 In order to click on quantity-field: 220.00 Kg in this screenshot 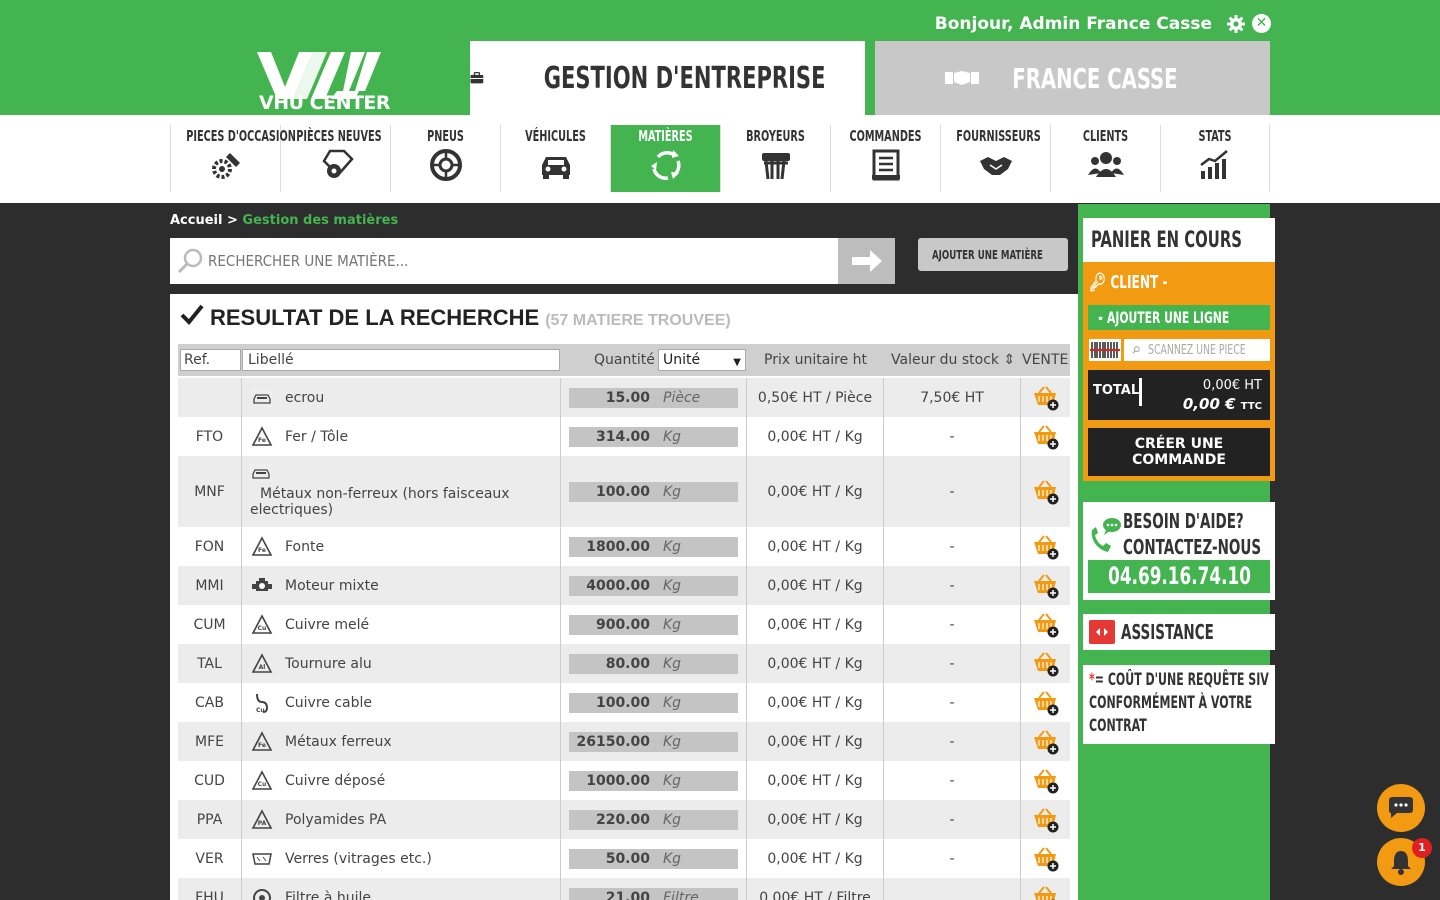, I will do `click(653, 819)`.